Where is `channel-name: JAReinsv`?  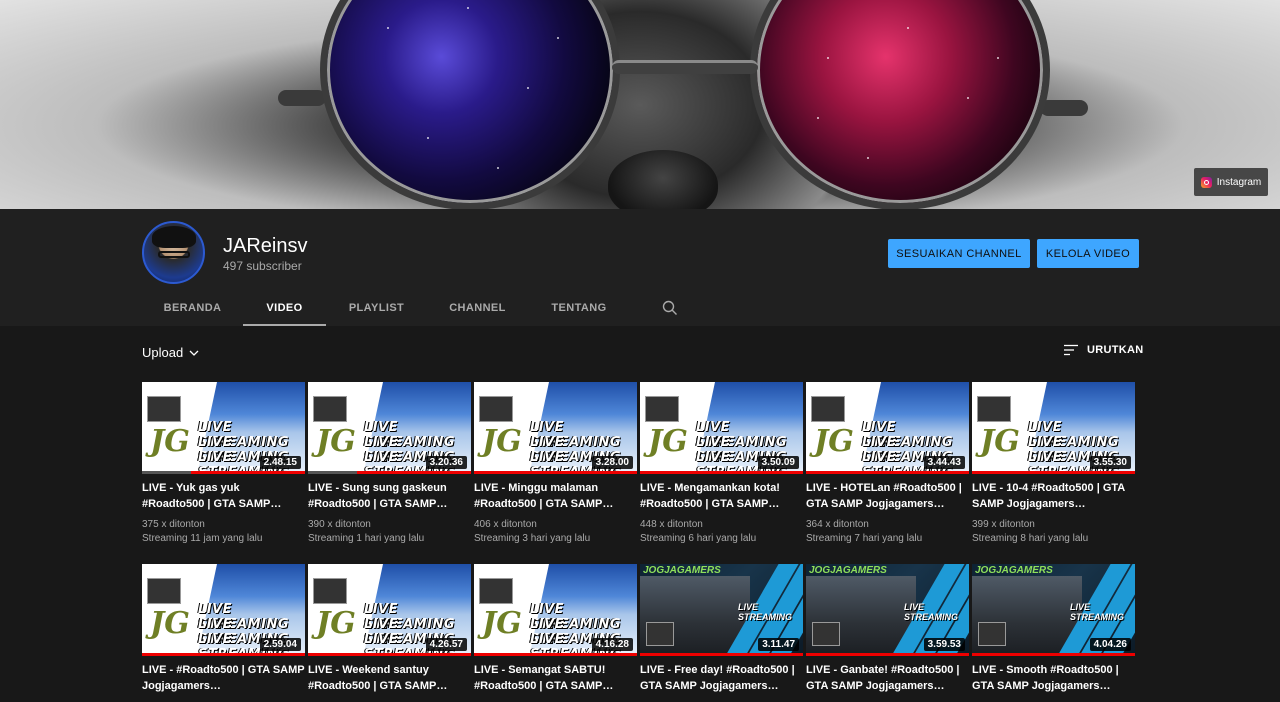 channel-name: JAReinsv is located at coordinates (265, 246).